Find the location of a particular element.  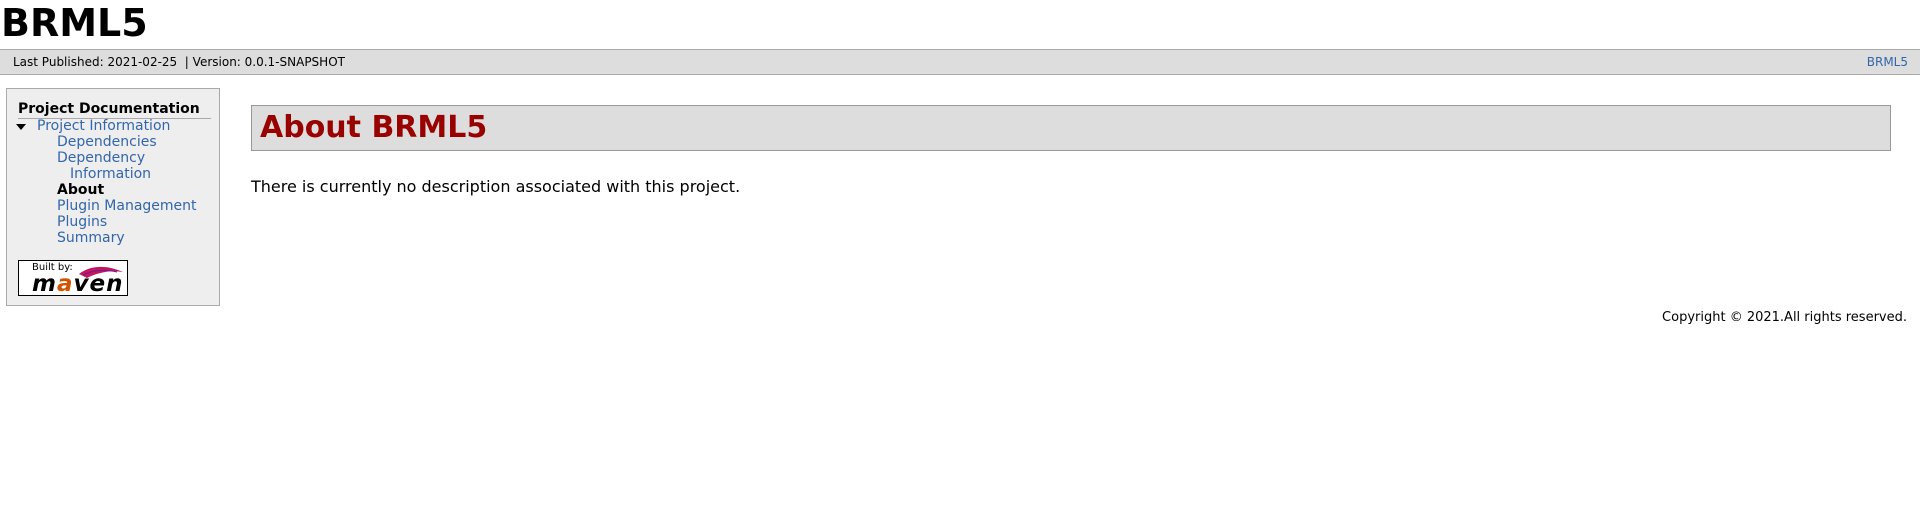

nav-plugins: Plugins is located at coordinates (82, 222).